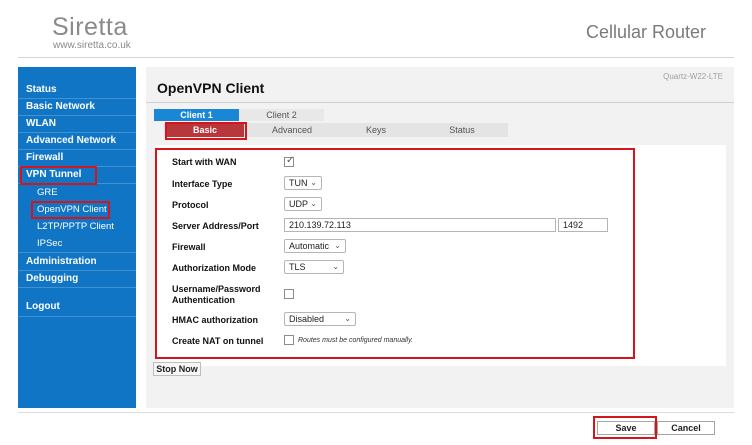 This screenshot has width=752, height=445. I want to click on sidebar-subitem-ipsec: IPSec, so click(77, 243).